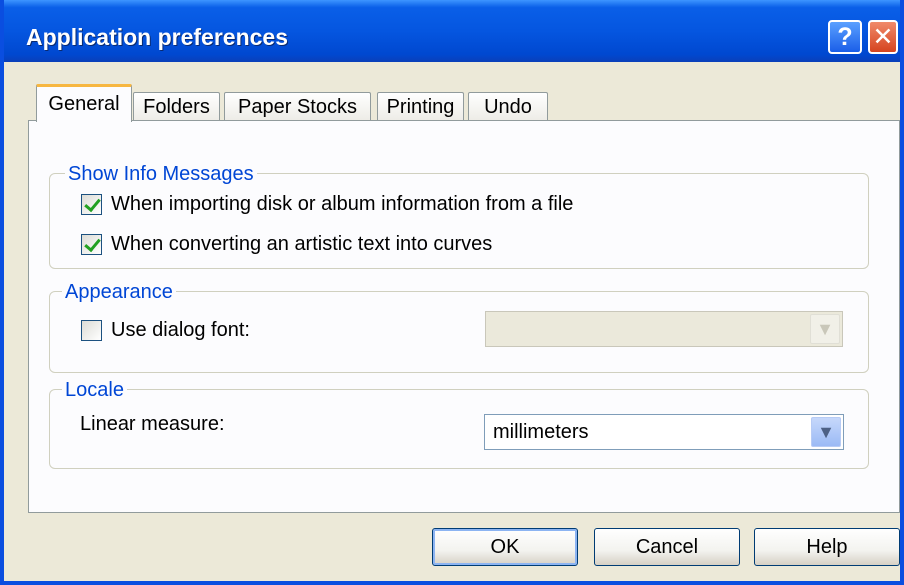 This screenshot has width=904, height=585. I want to click on import-info-checkbox, so click(91, 204).